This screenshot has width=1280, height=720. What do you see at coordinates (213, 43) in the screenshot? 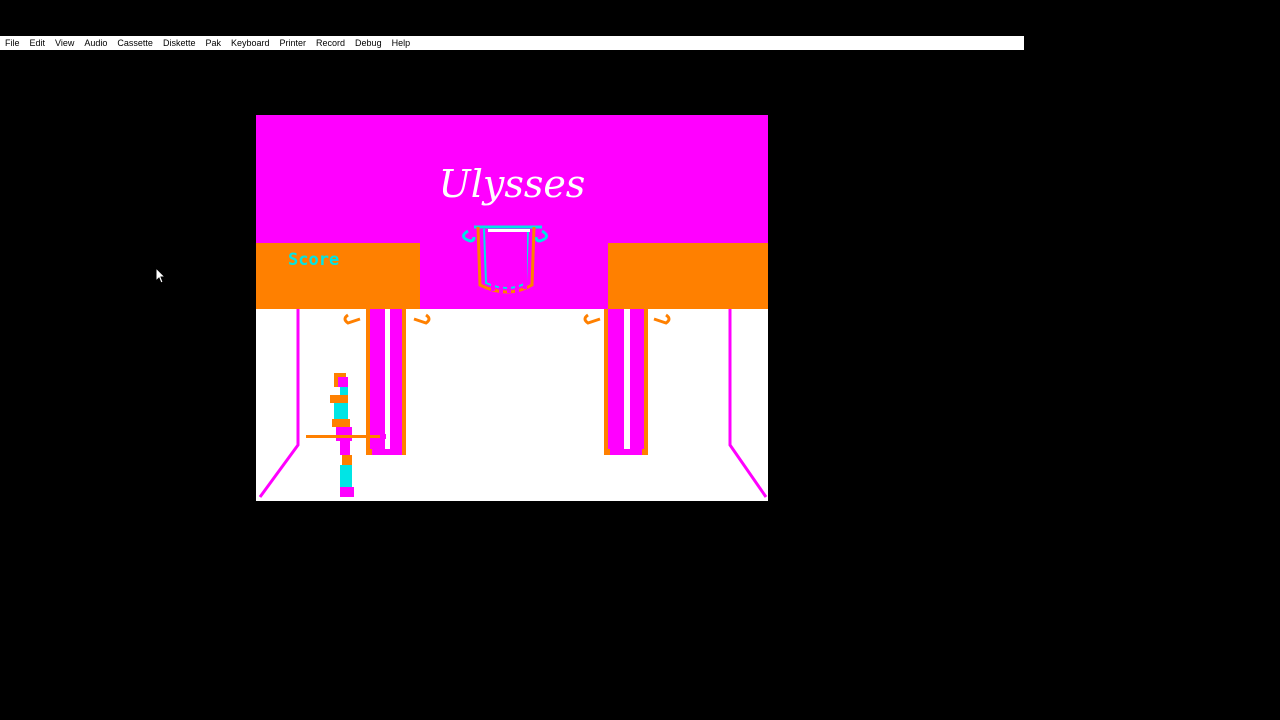
I see `menu-pak: Pak` at bounding box center [213, 43].